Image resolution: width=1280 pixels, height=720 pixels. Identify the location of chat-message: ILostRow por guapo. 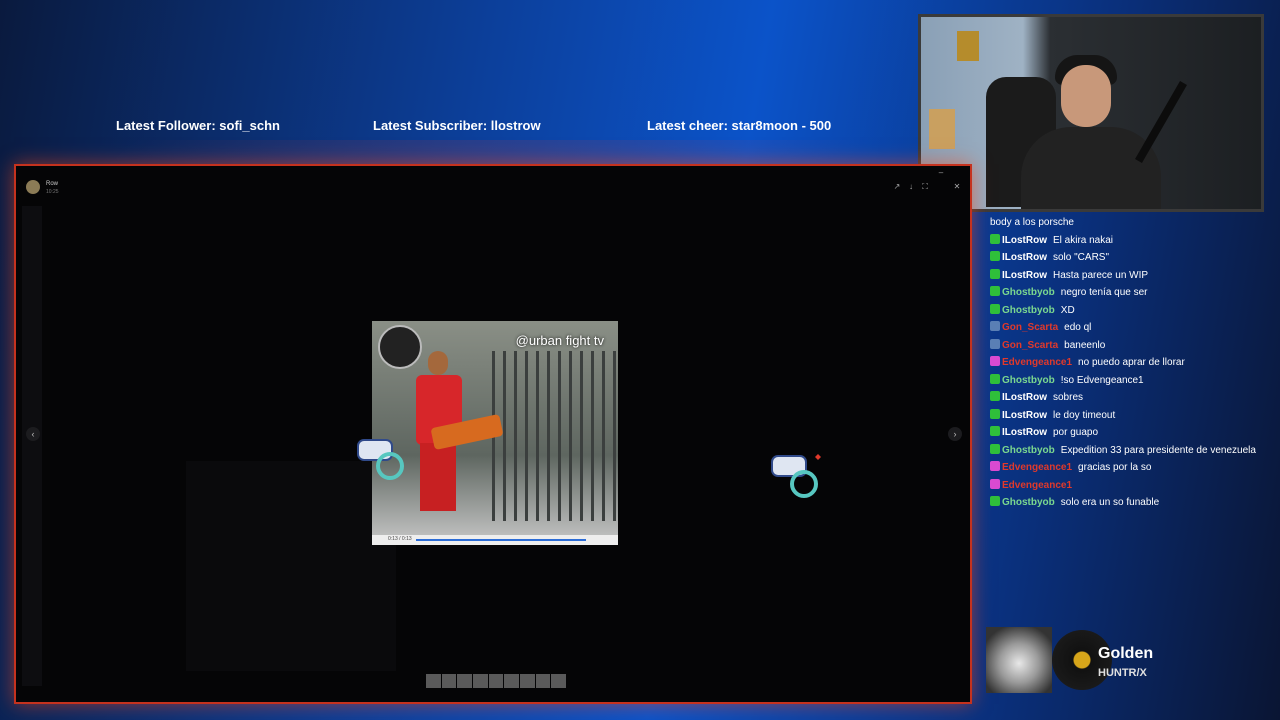
(1131, 433).